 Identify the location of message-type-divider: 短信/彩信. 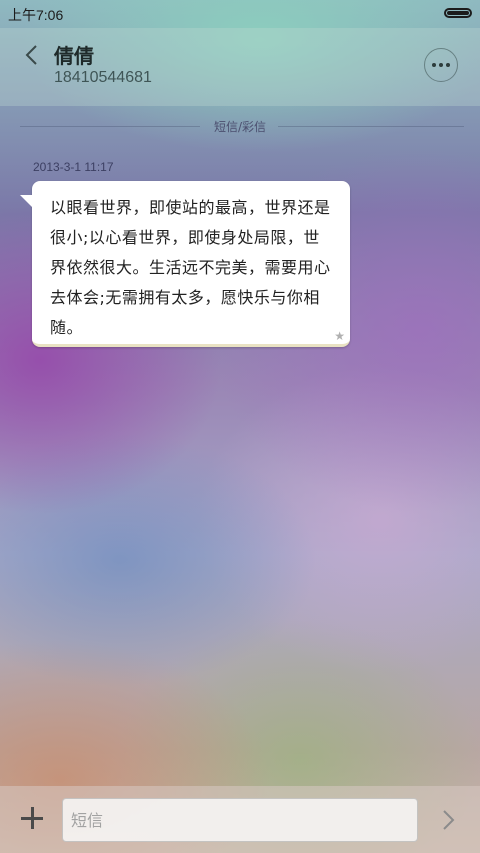
(240, 126).